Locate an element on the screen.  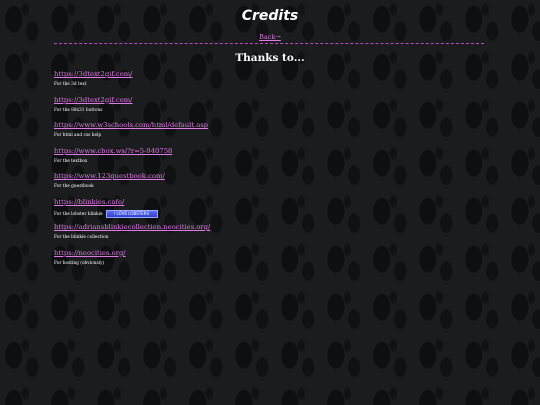
lobster-blinkie-image: I LOVE LOBSTERS is located at coordinates (131, 213).